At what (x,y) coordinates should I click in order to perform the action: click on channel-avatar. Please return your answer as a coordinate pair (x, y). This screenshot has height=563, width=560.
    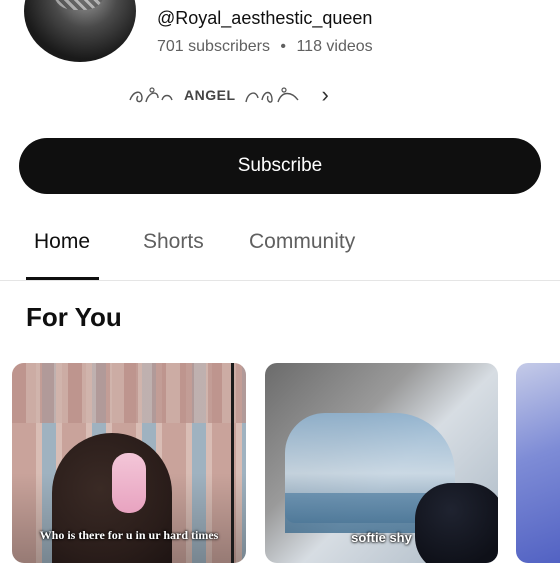
    Looking at the image, I should click on (80, 31).